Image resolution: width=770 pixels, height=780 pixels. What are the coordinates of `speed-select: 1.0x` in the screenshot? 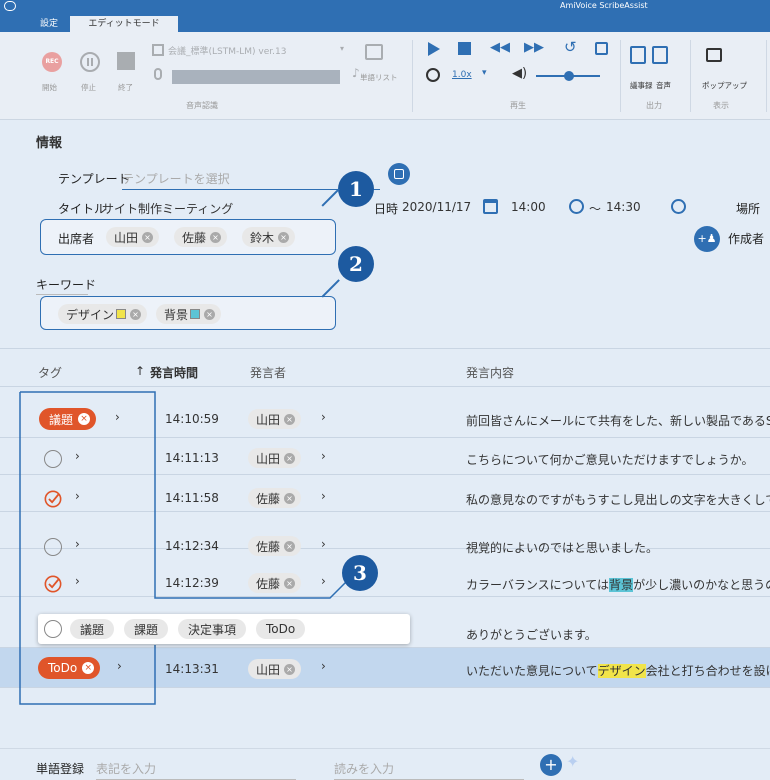 It's located at (462, 75).